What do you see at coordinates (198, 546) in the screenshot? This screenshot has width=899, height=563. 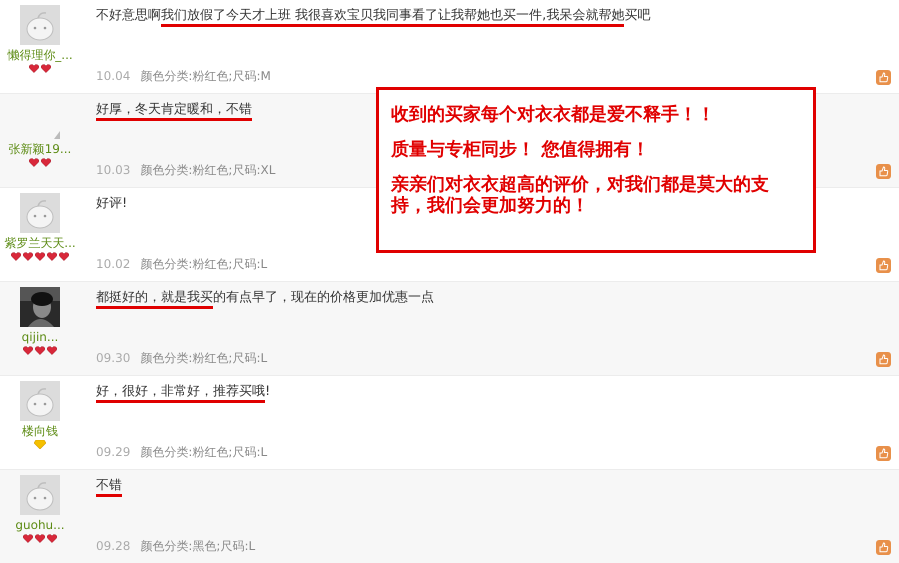 I see `product-variant: 颜色分类:黑色;尺码:L` at bounding box center [198, 546].